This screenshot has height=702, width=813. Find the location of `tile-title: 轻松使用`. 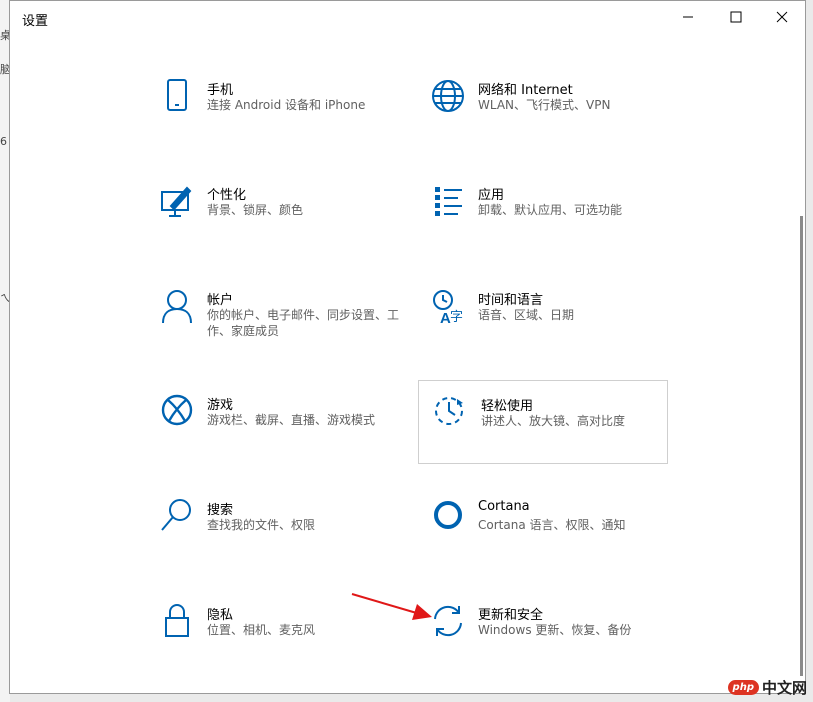

tile-title: 轻松使用 is located at coordinates (507, 406).